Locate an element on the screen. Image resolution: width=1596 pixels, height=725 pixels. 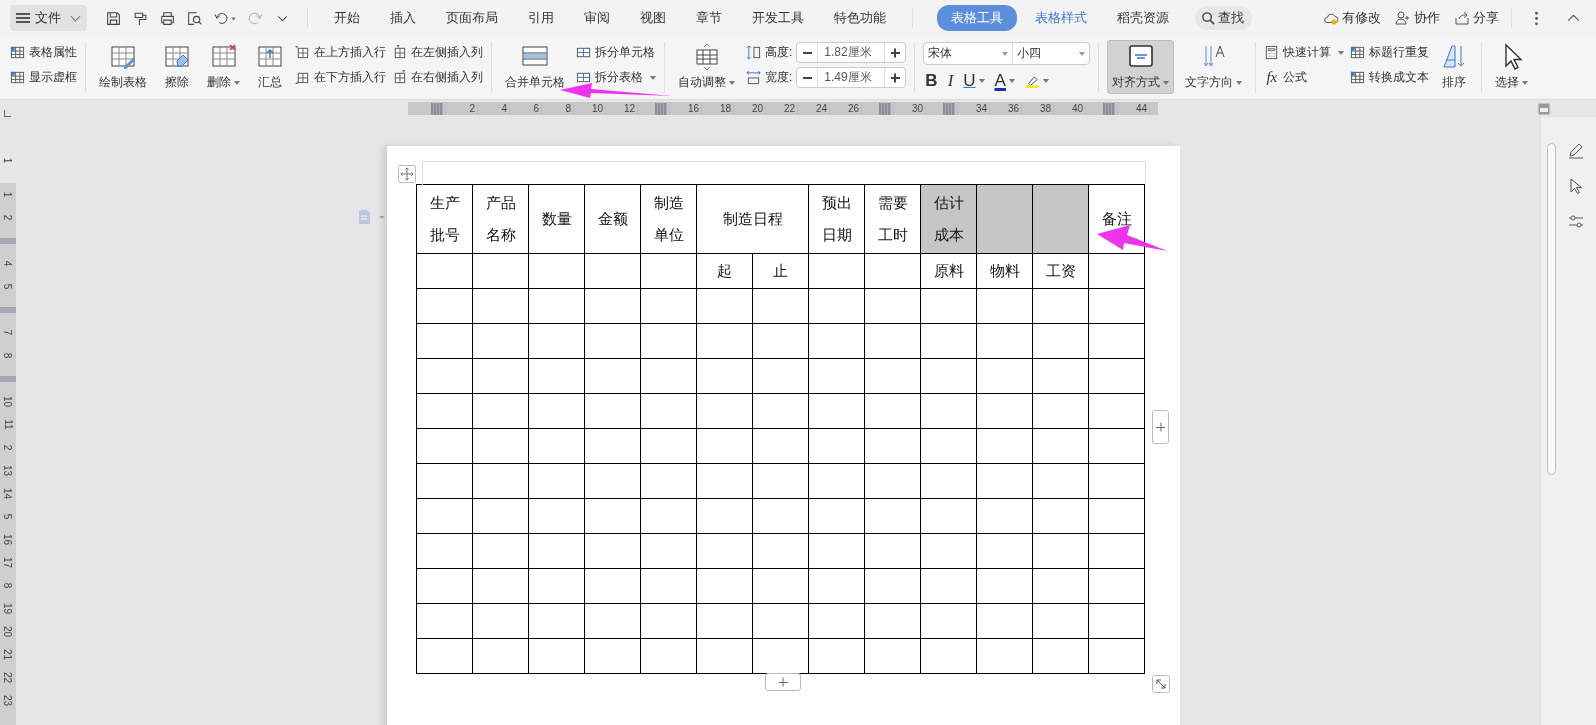
tab-stop-icon is located at coordinates (7, 113).